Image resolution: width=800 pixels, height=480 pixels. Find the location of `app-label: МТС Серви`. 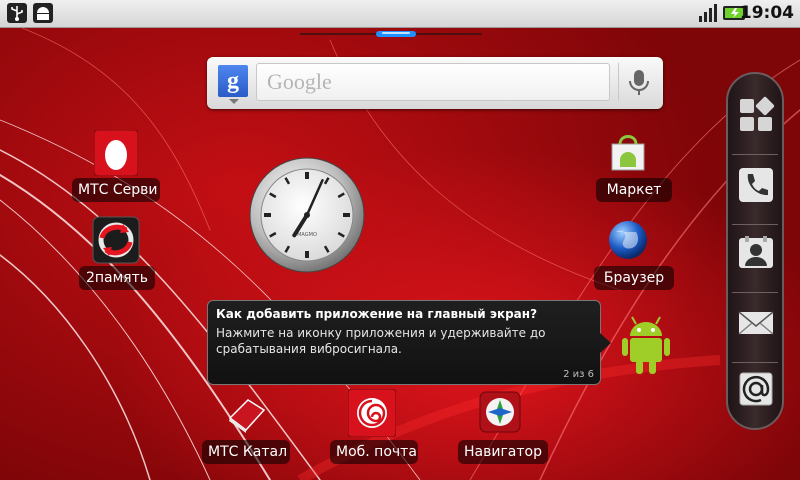

app-label: МТС Серви is located at coordinates (116, 190).